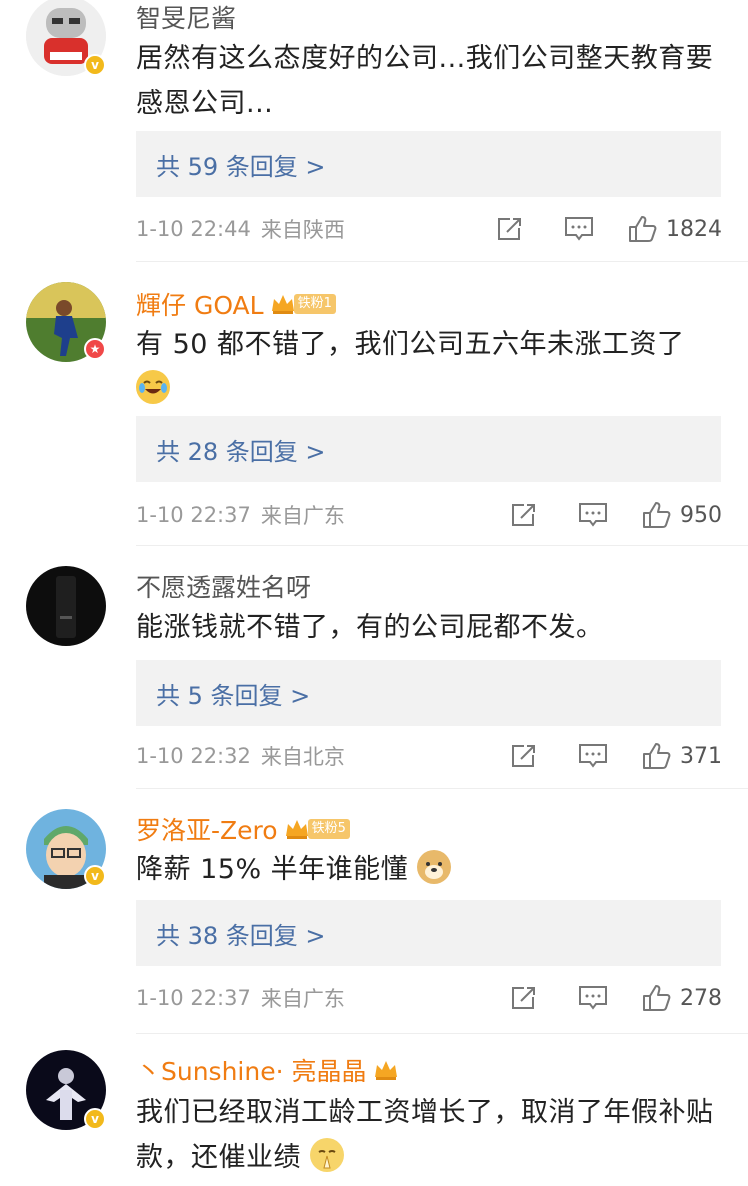  What do you see at coordinates (200, 304) in the screenshot?
I see `username-text: 輝仔 GOAL` at bounding box center [200, 304].